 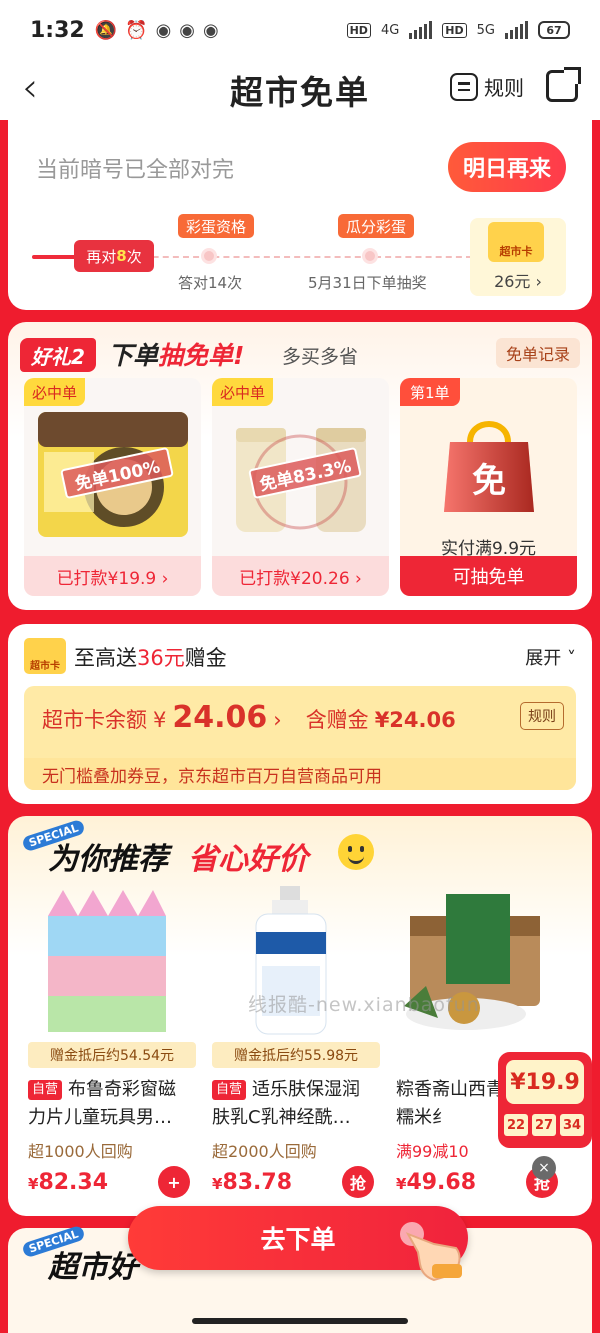 I want to click on gift2-badge: 好礼2, so click(x=58, y=355).